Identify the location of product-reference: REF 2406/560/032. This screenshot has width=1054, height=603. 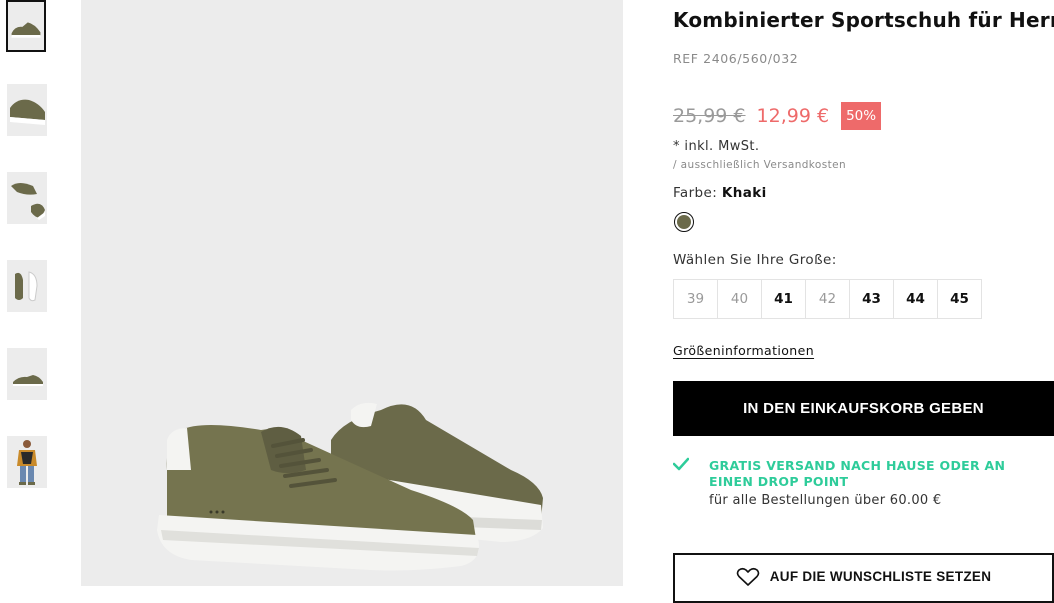
(736, 58).